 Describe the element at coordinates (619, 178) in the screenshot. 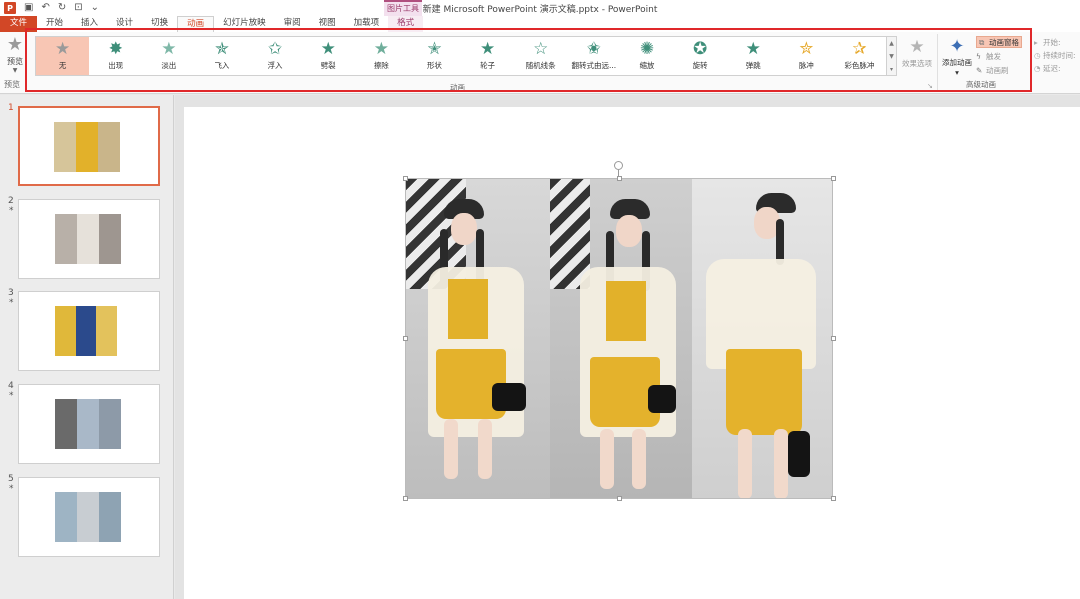

I see `resize-handle-n` at that location.